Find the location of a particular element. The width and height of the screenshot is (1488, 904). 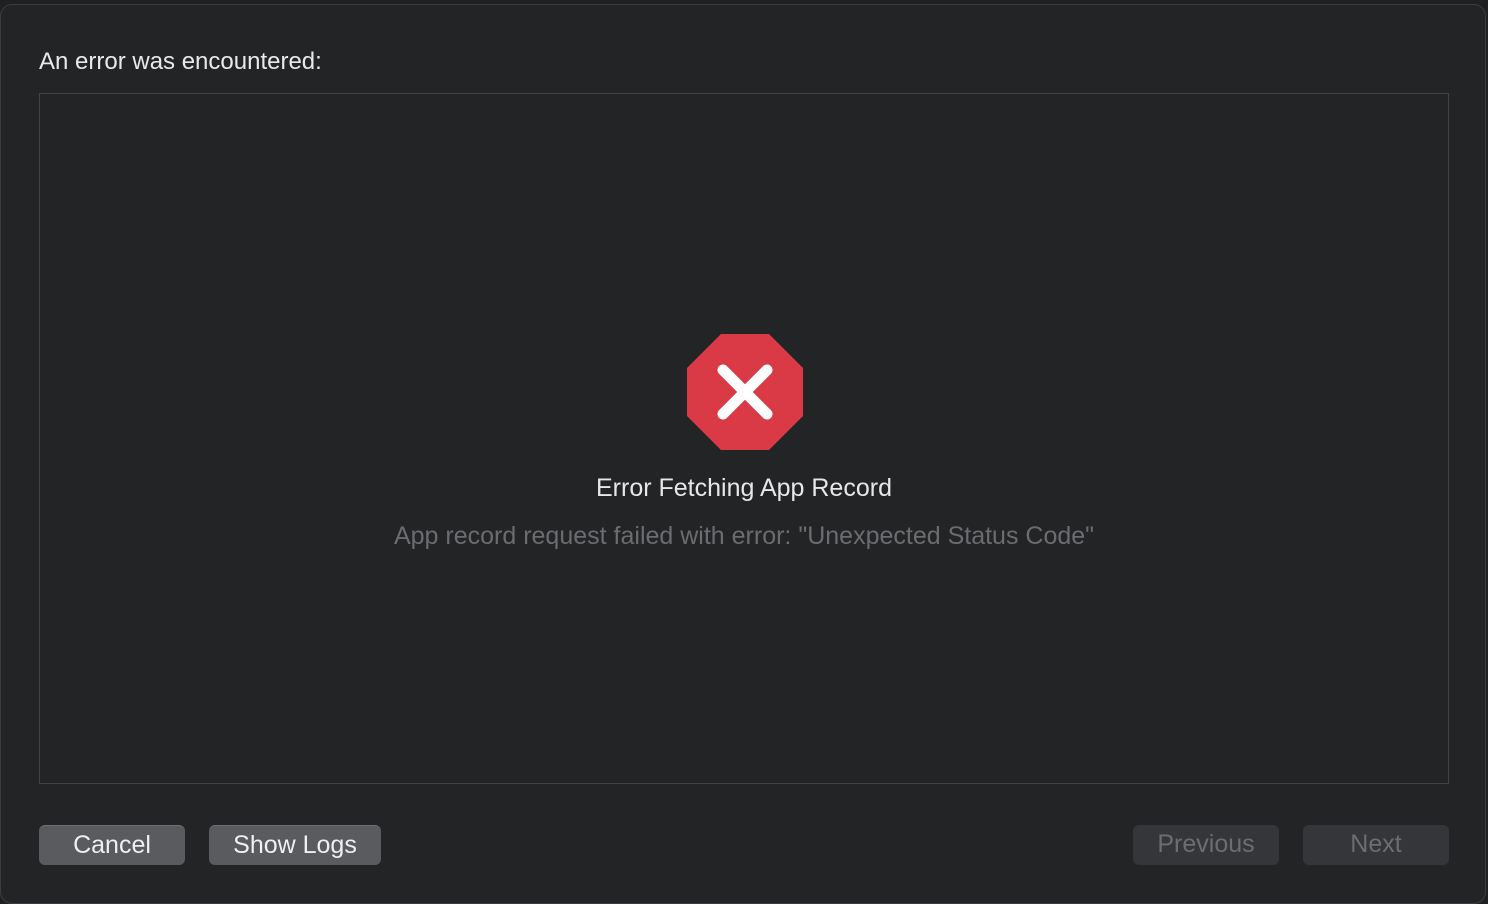

error-title: Error Fetching App Record is located at coordinates (744, 488).